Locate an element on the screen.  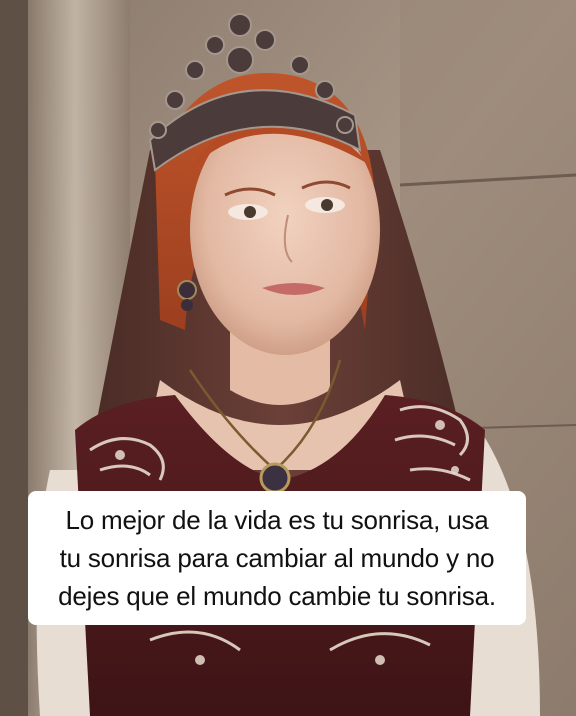
caption-line-1: Lo mejor de la vida es tu sonrisa, usa is located at coordinates (277, 520).